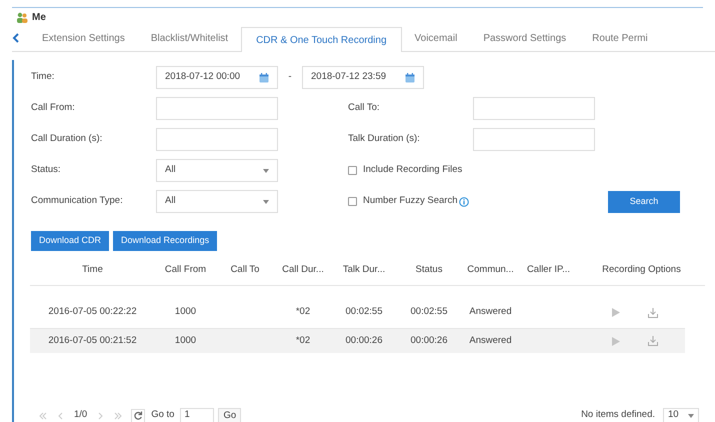 The height and width of the screenshot is (422, 715). Describe the element at coordinates (412, 170) in the screenshot. I see `checkbox-label: Include Recording Files` at that location.